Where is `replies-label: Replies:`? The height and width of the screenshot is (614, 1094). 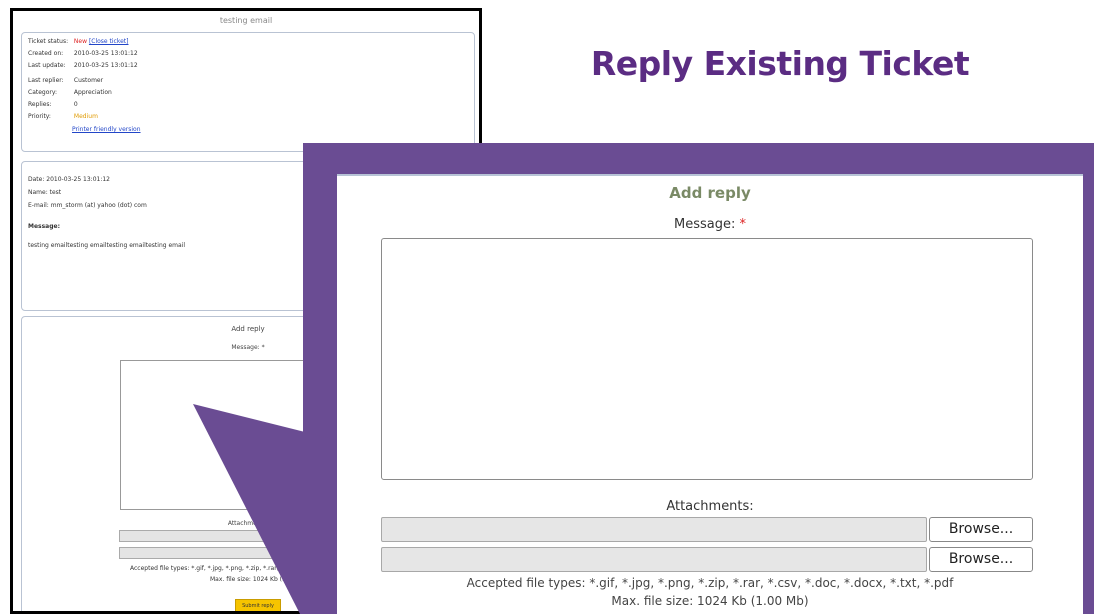
replies-label: Replies: is located at coordinates (40, 104).